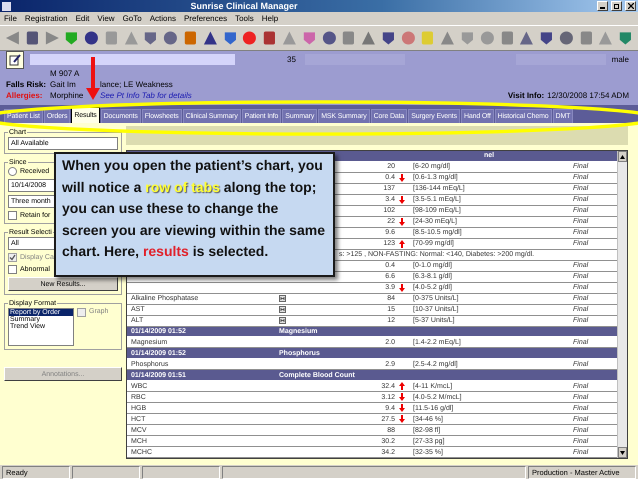 The image size is (638, 479). What do you see at coordinates (65, 73) in the screenshot?
I see `patient-location: M 907 A` at bounding box center [65, 73].